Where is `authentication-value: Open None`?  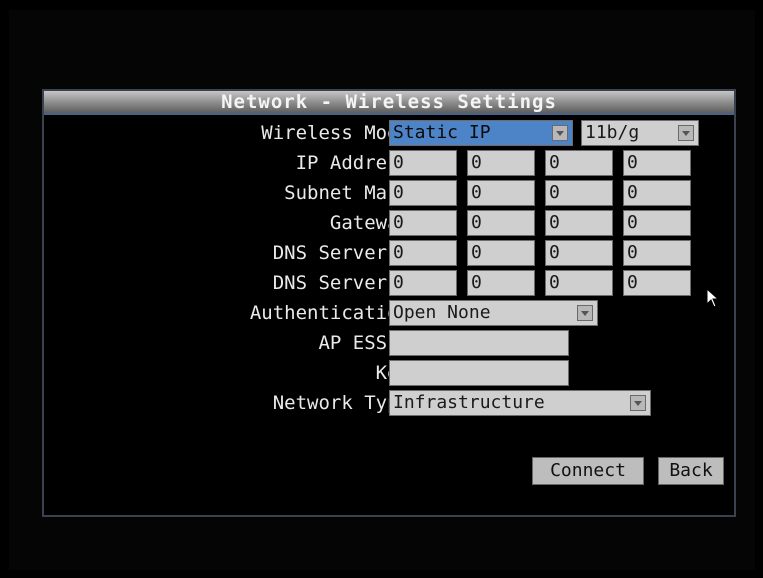 authentication-value: Open None is located at coordinates (442, 312).